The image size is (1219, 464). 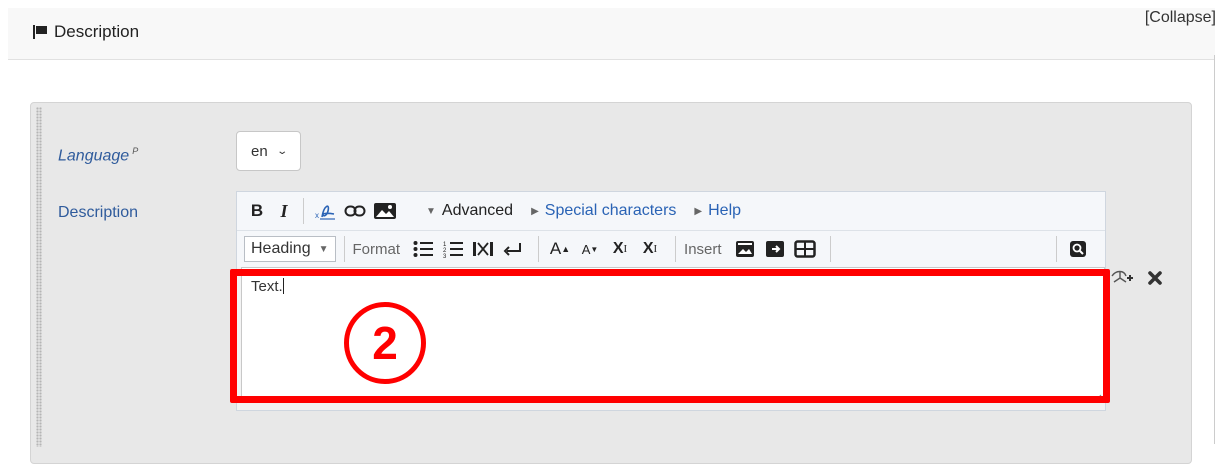 I want to click on font-smaller-label: A, so click(x=586, y=249).